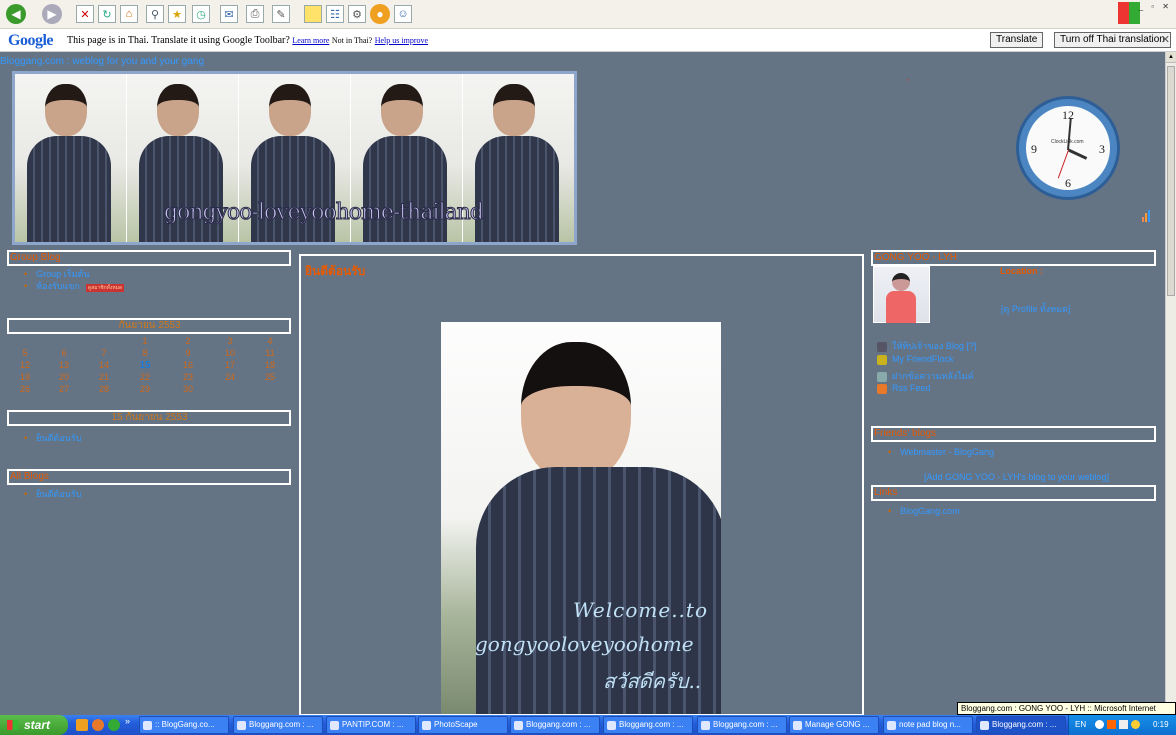 This screenshot has height=735, width=1176. I want to click on calendar-day: 17, so click(230, 365).